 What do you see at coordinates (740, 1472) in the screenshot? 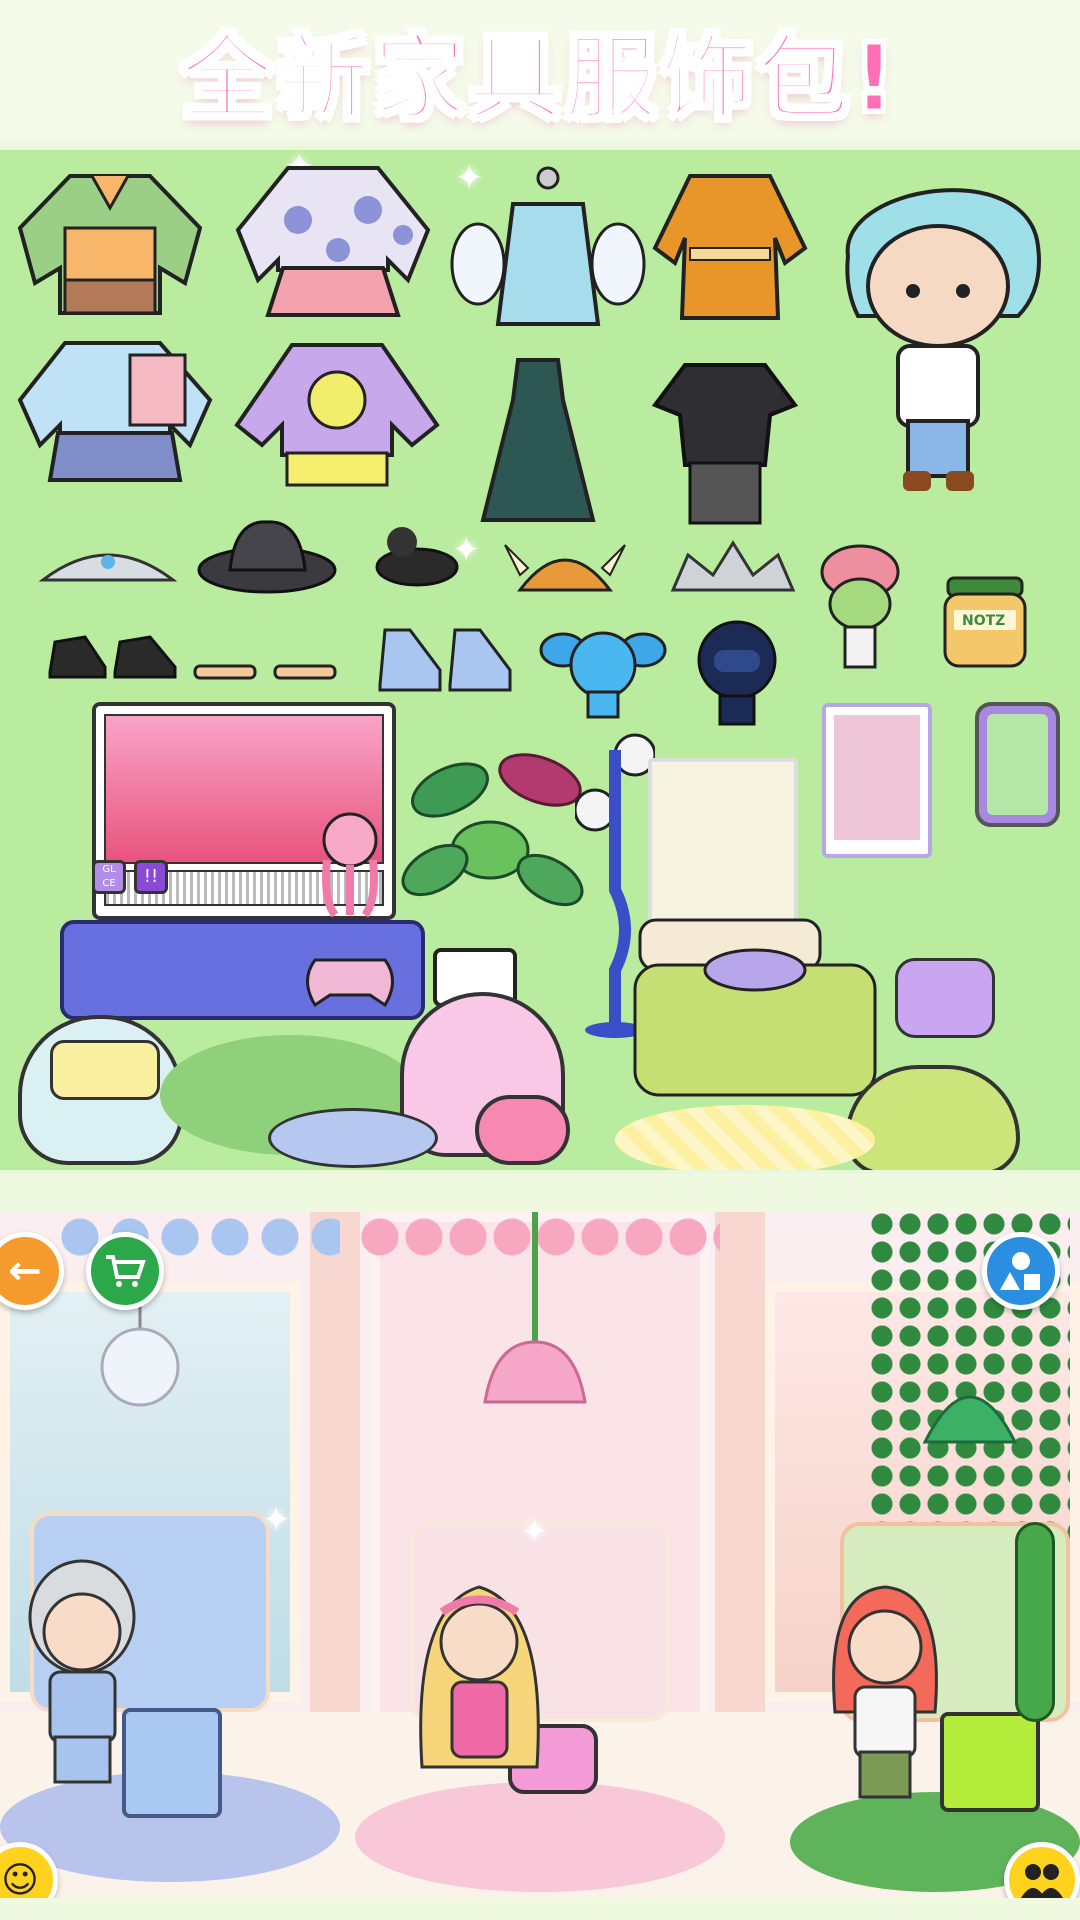
I see `right-column` at bounding box center [740, 1472].